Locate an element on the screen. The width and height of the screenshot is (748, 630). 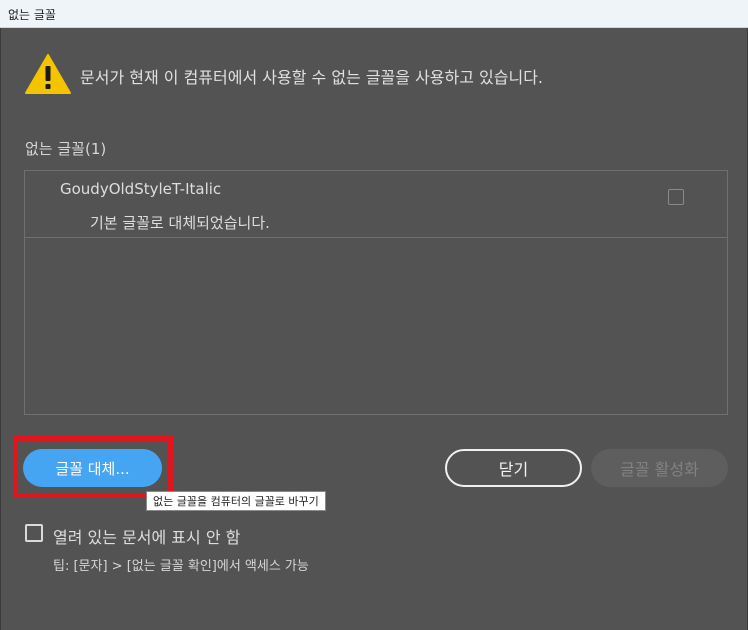
close-button: 닫기 is located at coordinates (513, 468).